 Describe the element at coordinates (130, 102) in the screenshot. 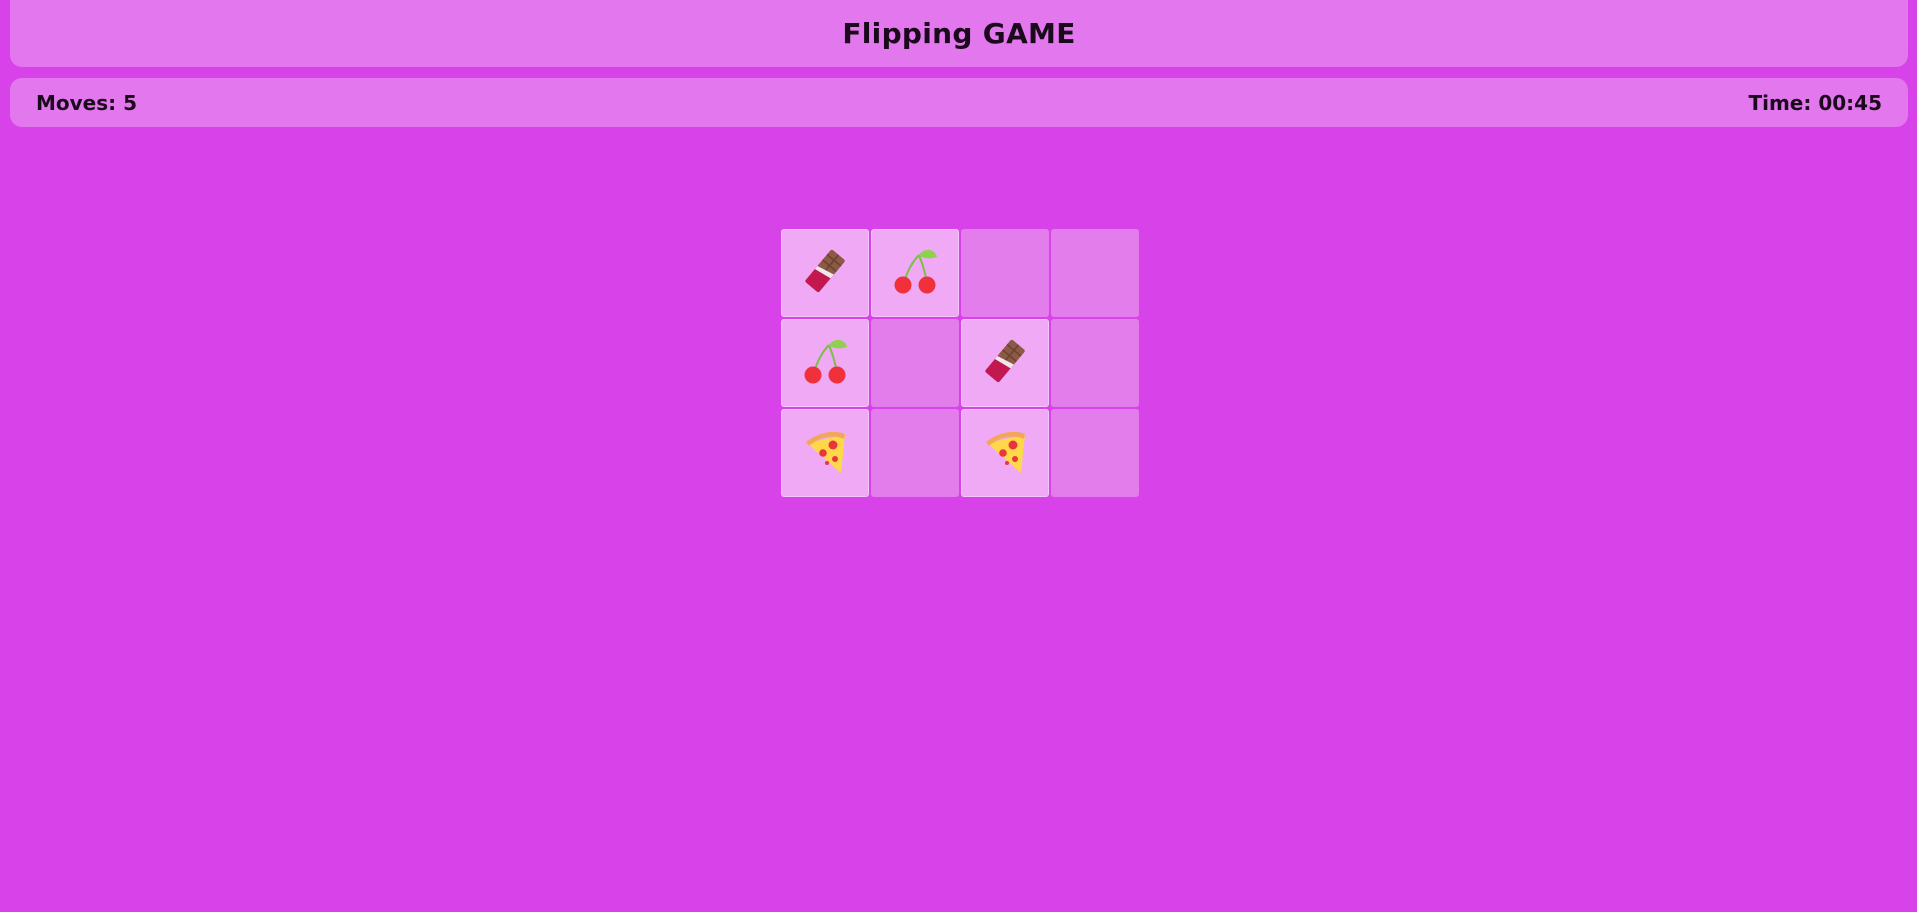

I see `moves-value: 5` at that location.